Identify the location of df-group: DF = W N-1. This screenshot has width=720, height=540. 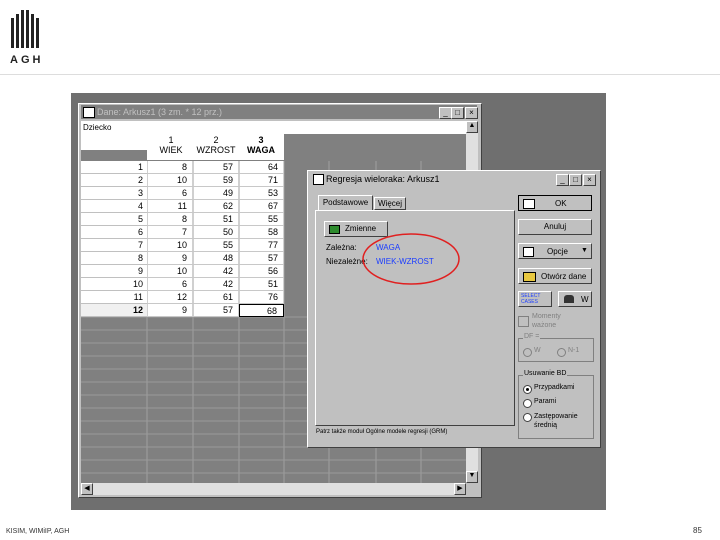
(556, 347).